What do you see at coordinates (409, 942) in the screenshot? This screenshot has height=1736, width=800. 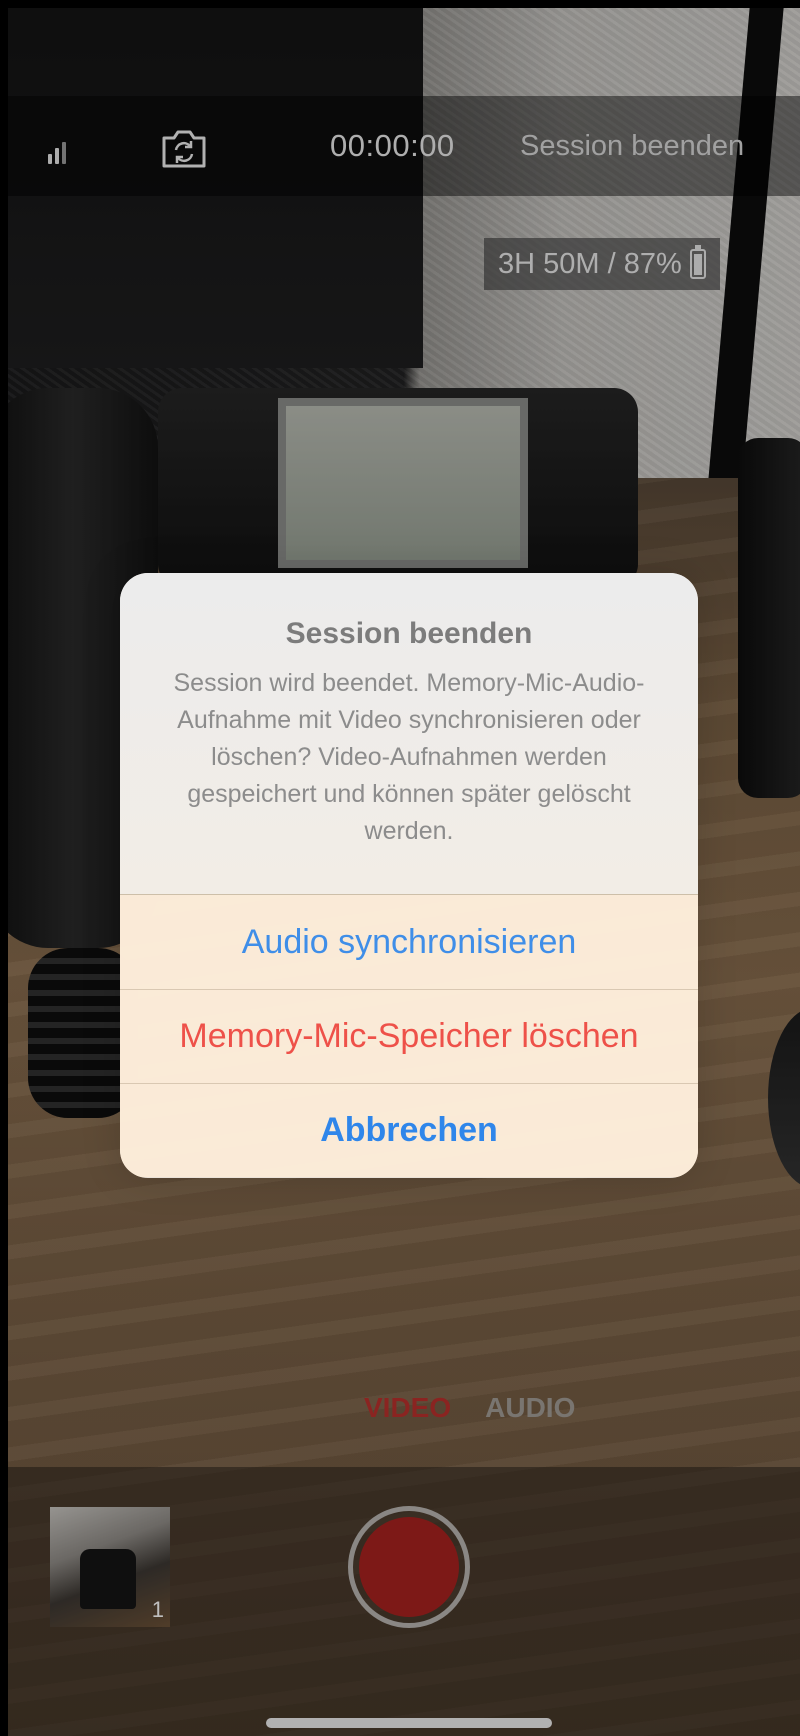 I see `sync-audio-button: Audio synchronisieren` at bounding box center [409, 942].